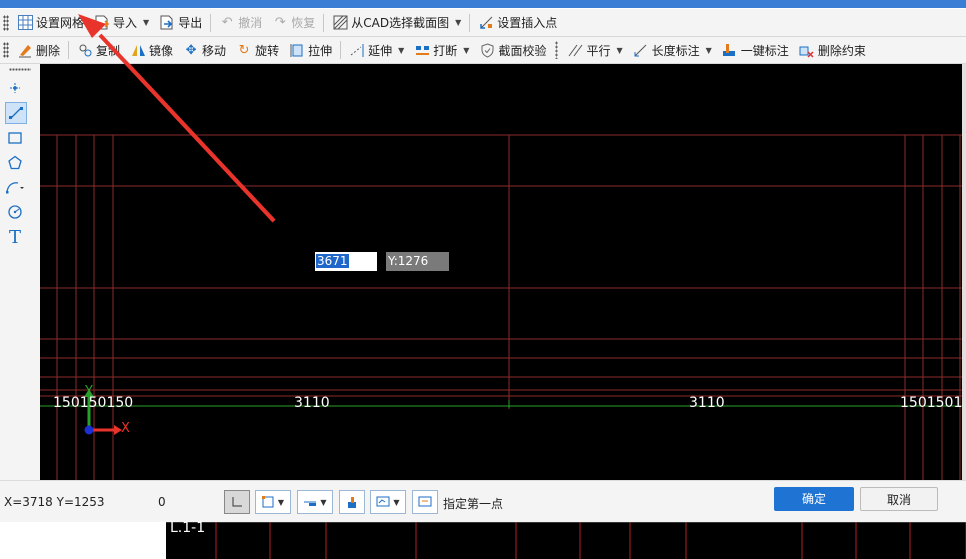  I want to click on stretch-icon, so click(297, 50).